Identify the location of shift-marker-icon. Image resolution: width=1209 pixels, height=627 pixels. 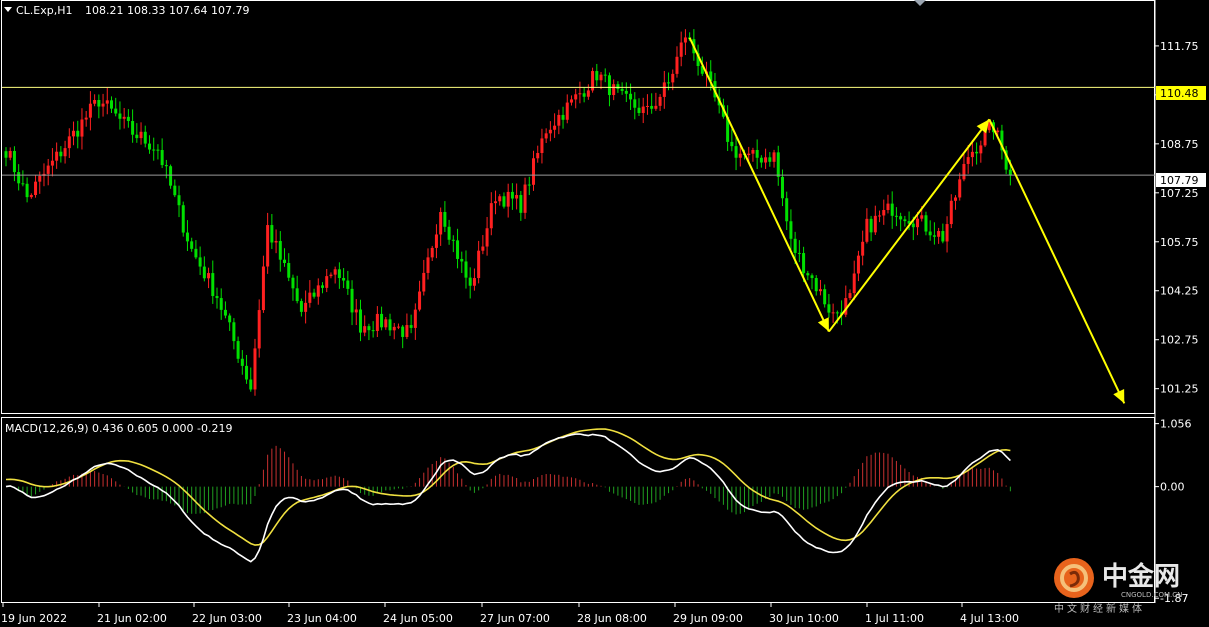
(920, 3).